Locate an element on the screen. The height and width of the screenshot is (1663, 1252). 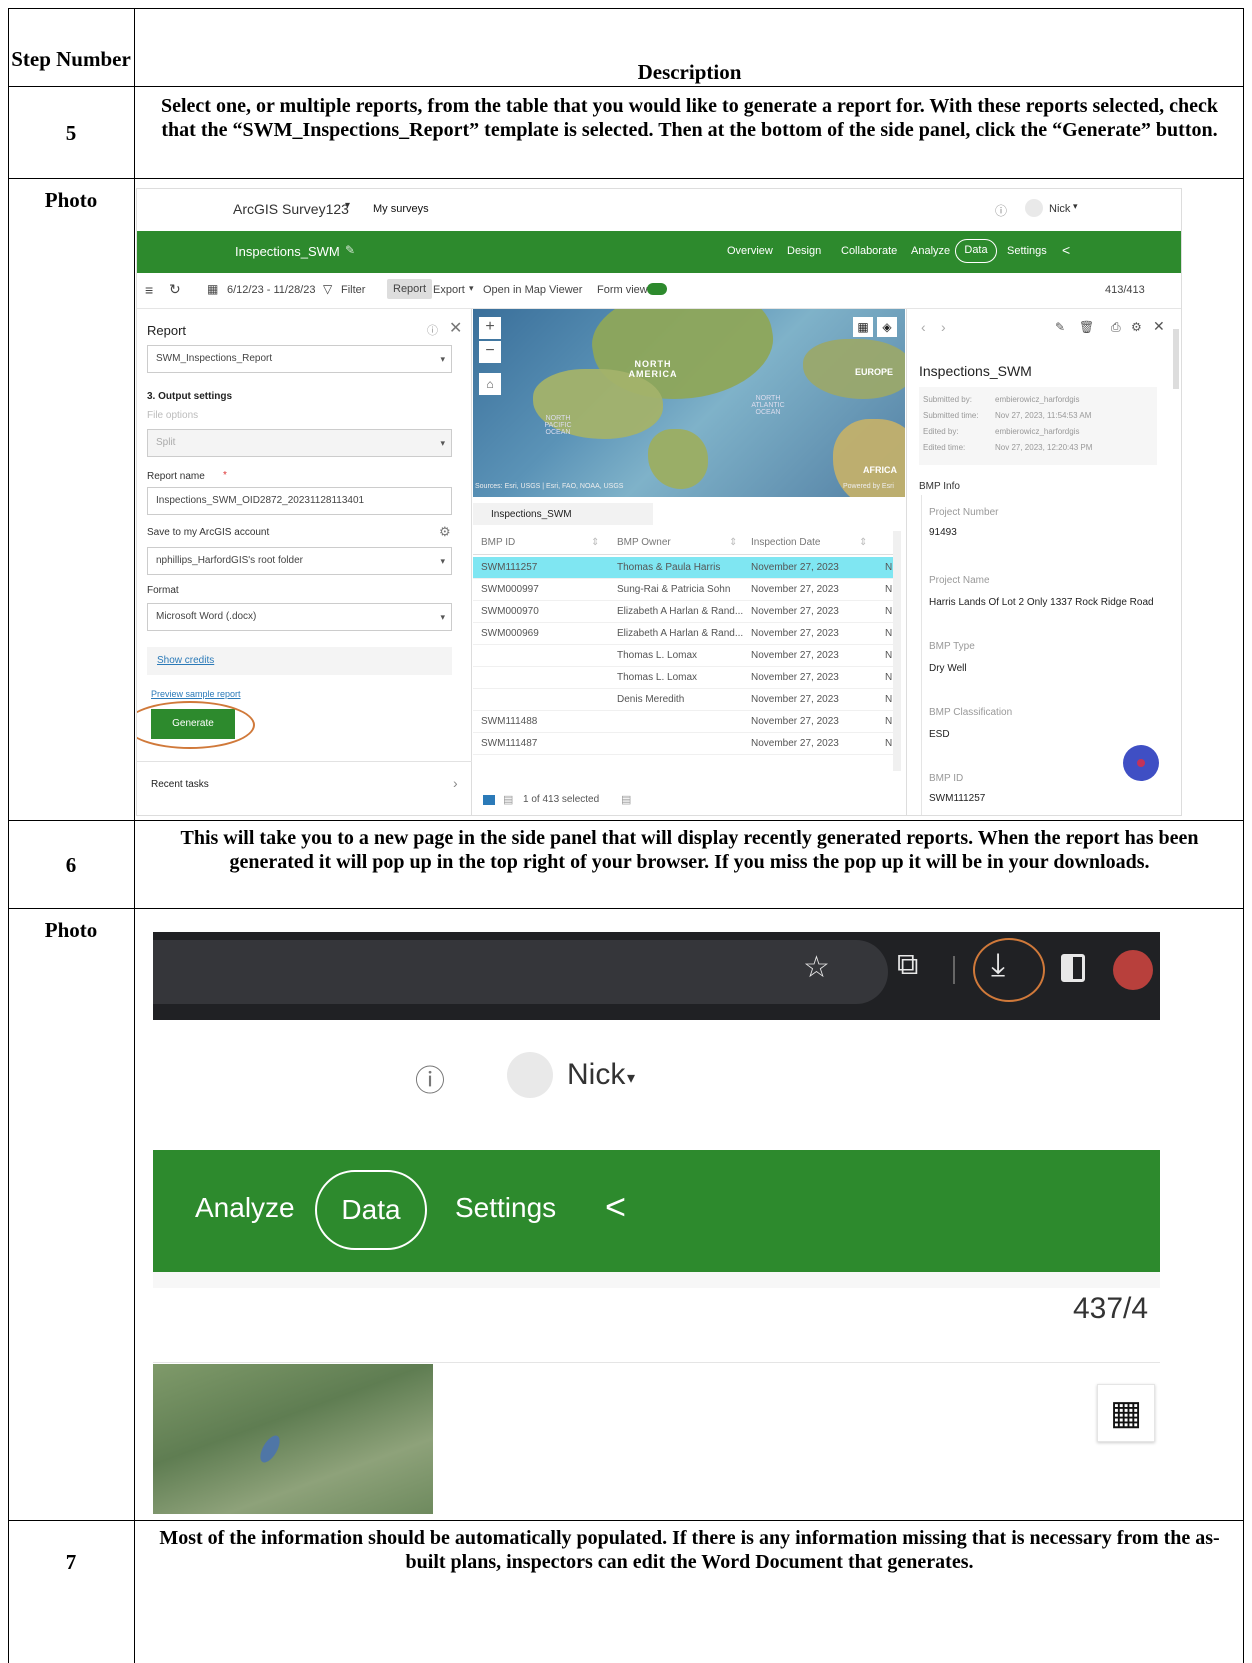
zoom-in-button: + is located at coordinates (490, 328).